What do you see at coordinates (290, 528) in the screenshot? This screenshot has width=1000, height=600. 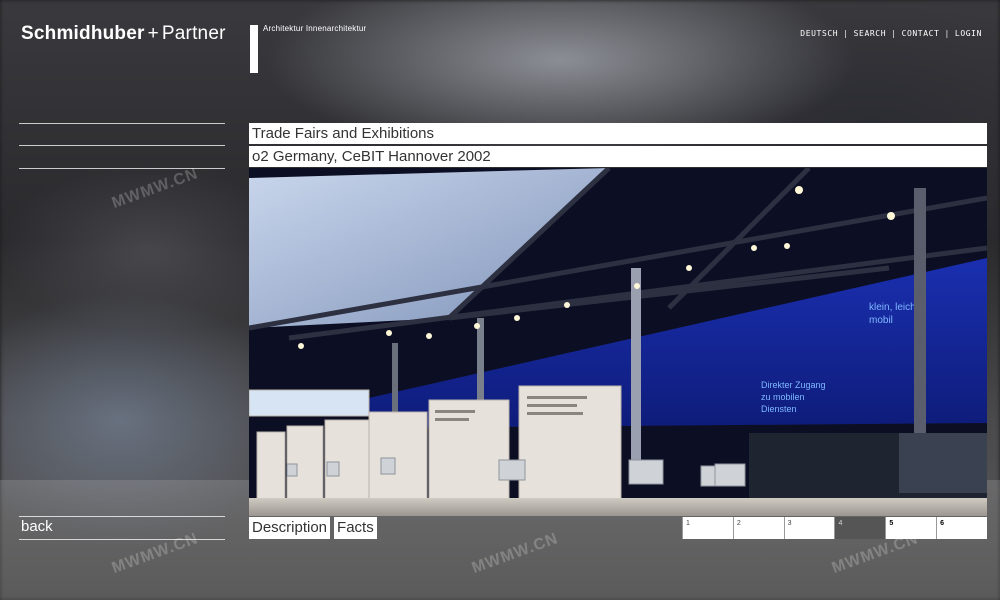 I see `tab-description: Description` at bounding box center [290, 528].